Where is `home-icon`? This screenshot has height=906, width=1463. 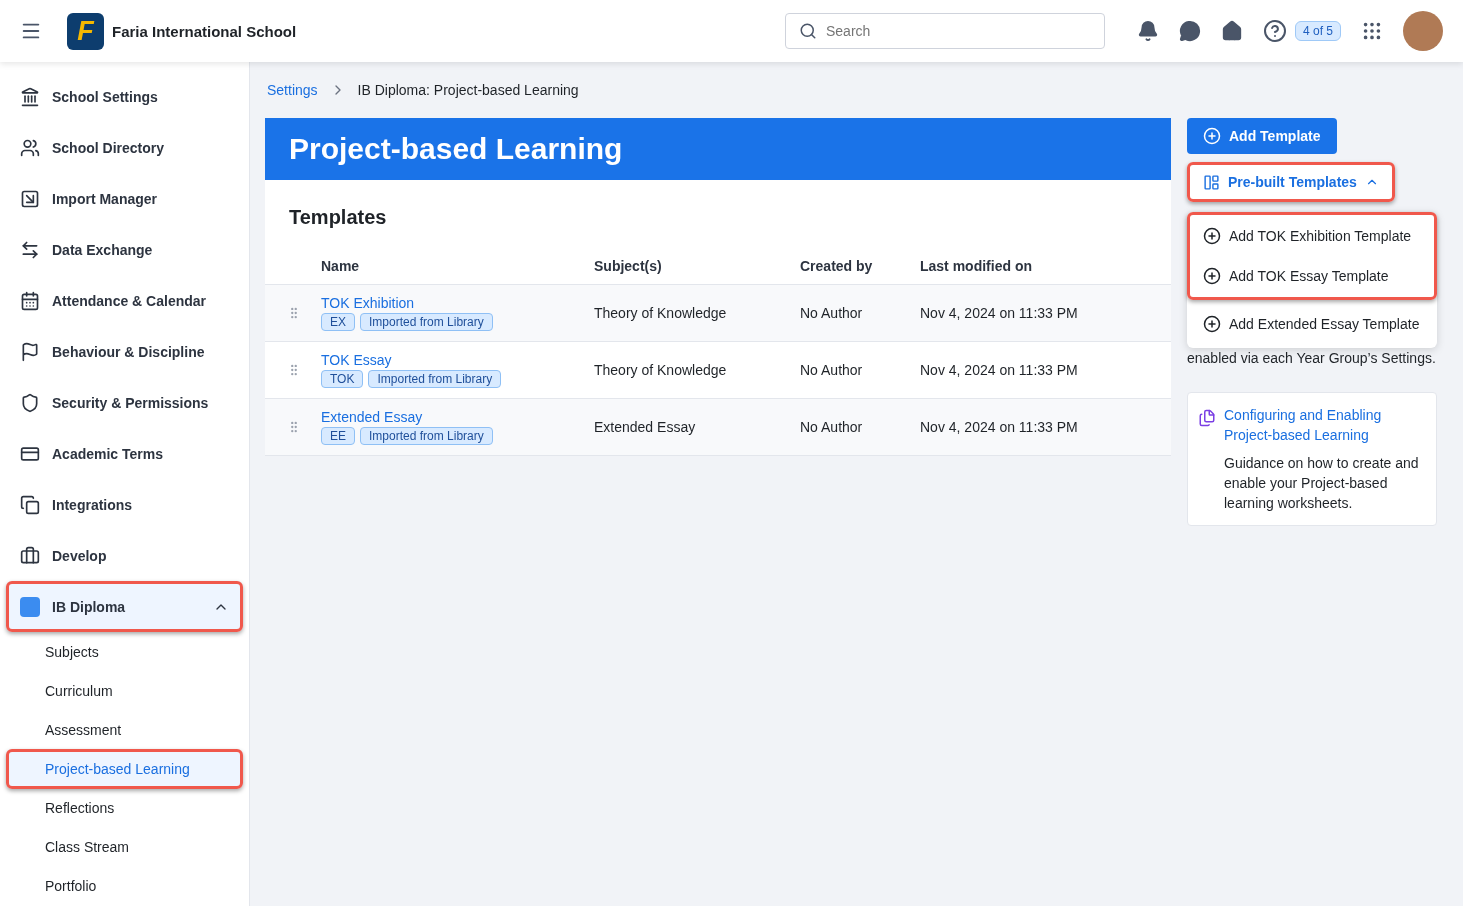 home-icon is located at coordinates (1231, 31).